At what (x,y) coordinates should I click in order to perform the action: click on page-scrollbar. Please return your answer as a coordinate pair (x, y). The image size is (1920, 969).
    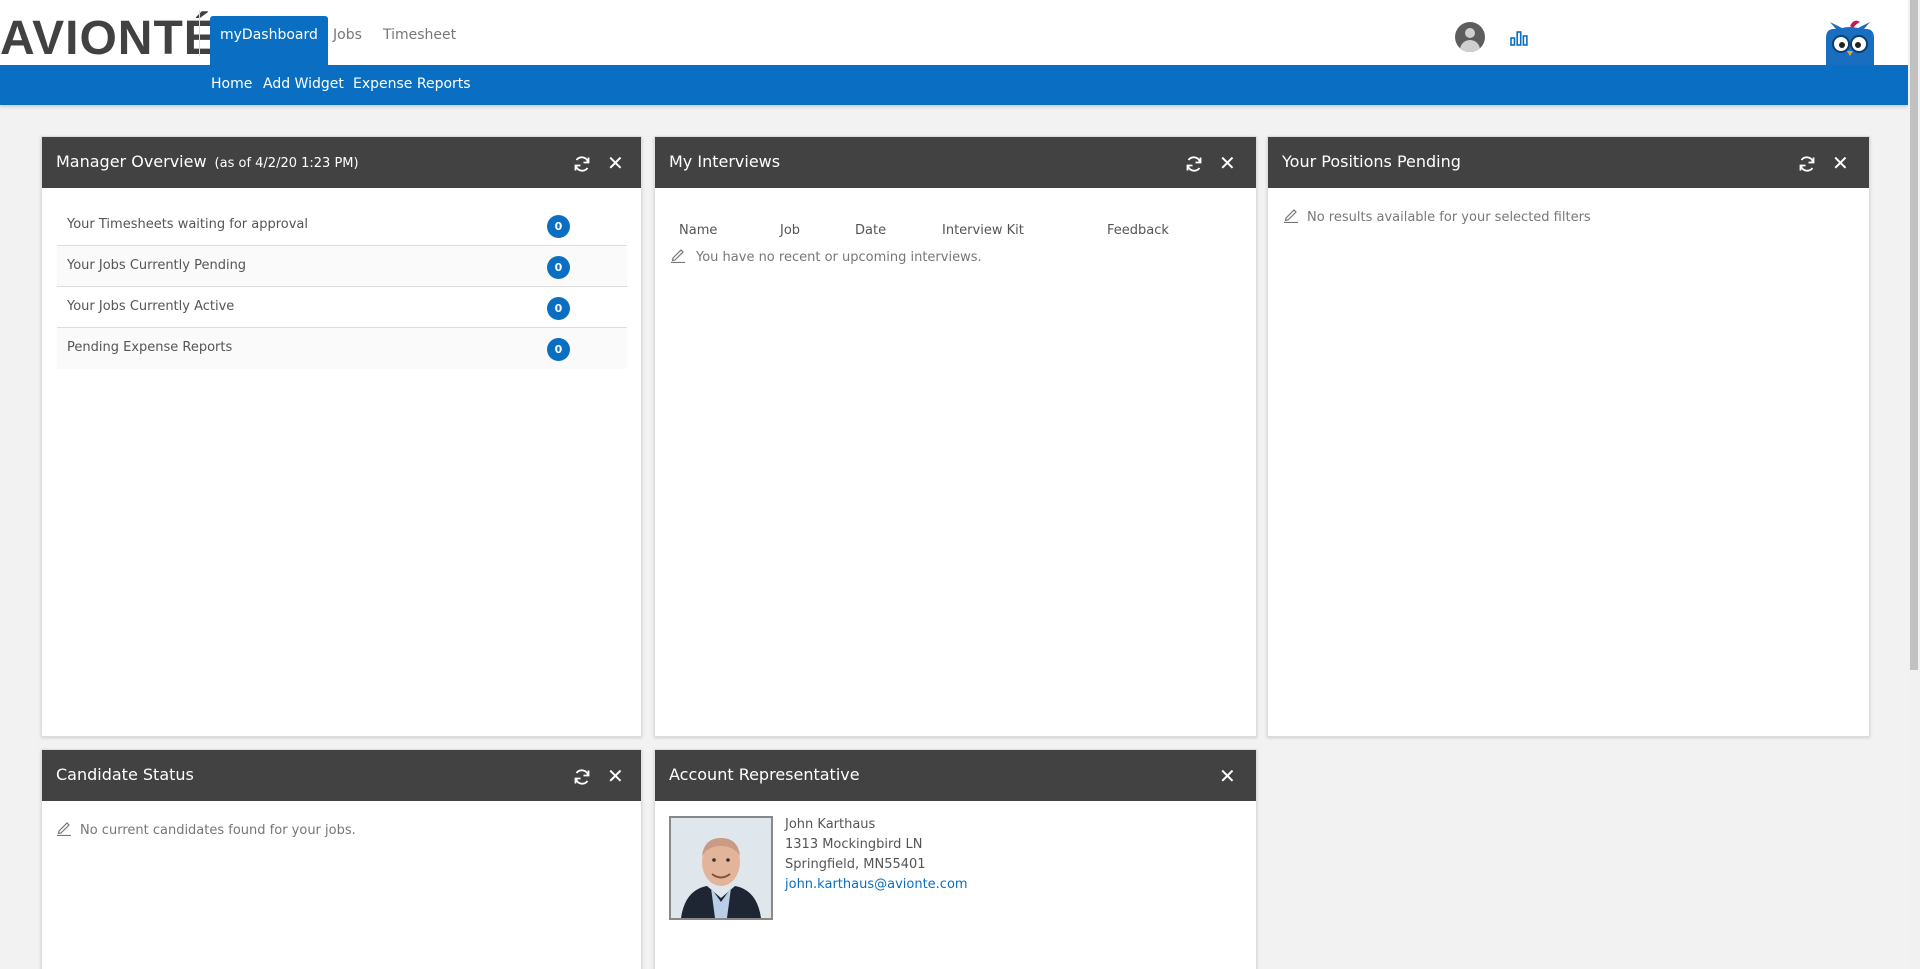
    Looking at the image, I should click on (1914, 484).